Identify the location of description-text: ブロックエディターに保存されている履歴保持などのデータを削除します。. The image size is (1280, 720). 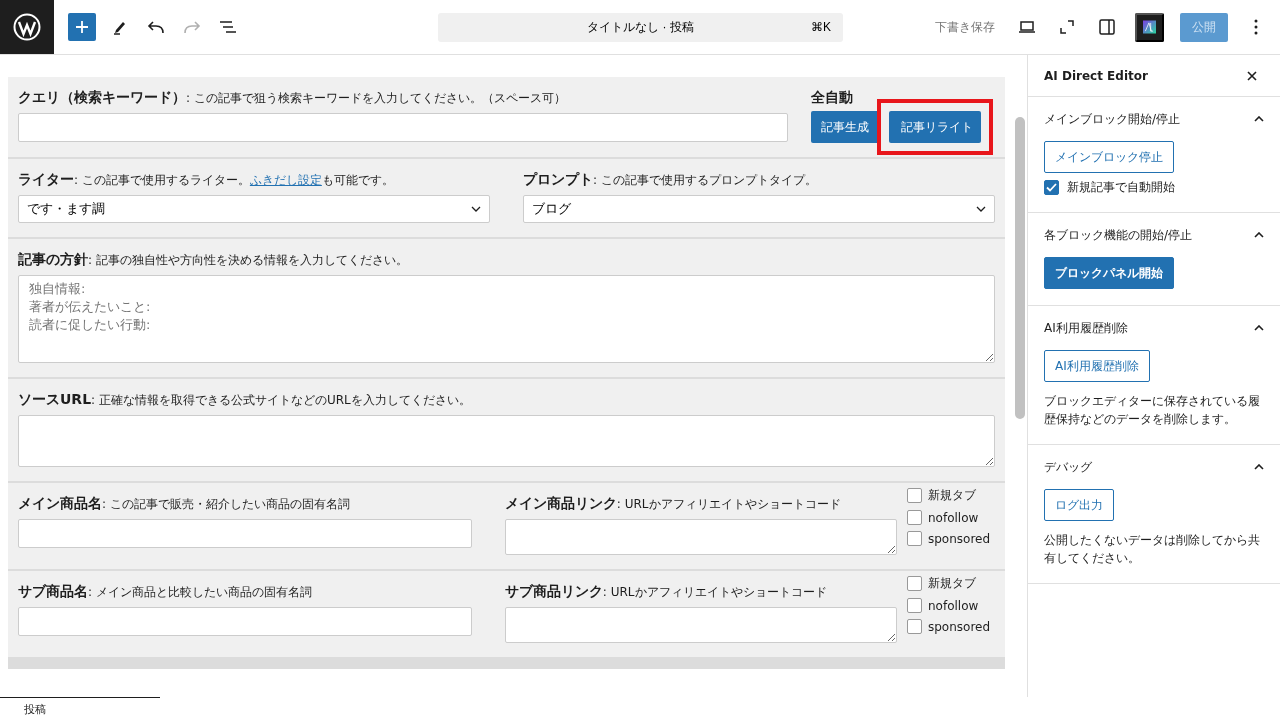
(1152, 410).